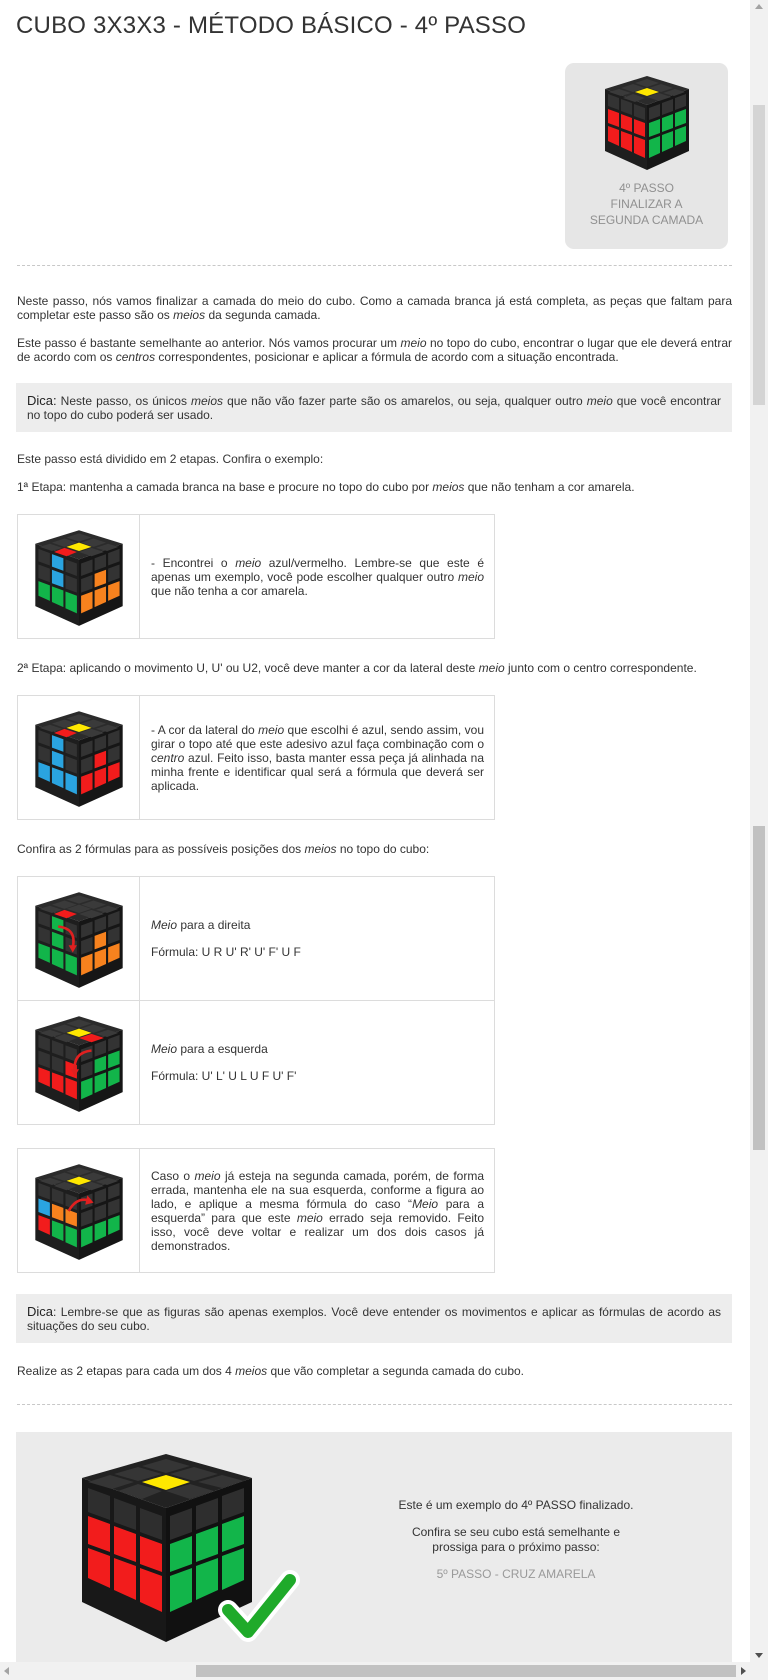 The height and width of the screenshot is (1680, 768). Describe the element at coordinates (6, 1671) in the screenshot. I see `scroll-left-icon` at that location.